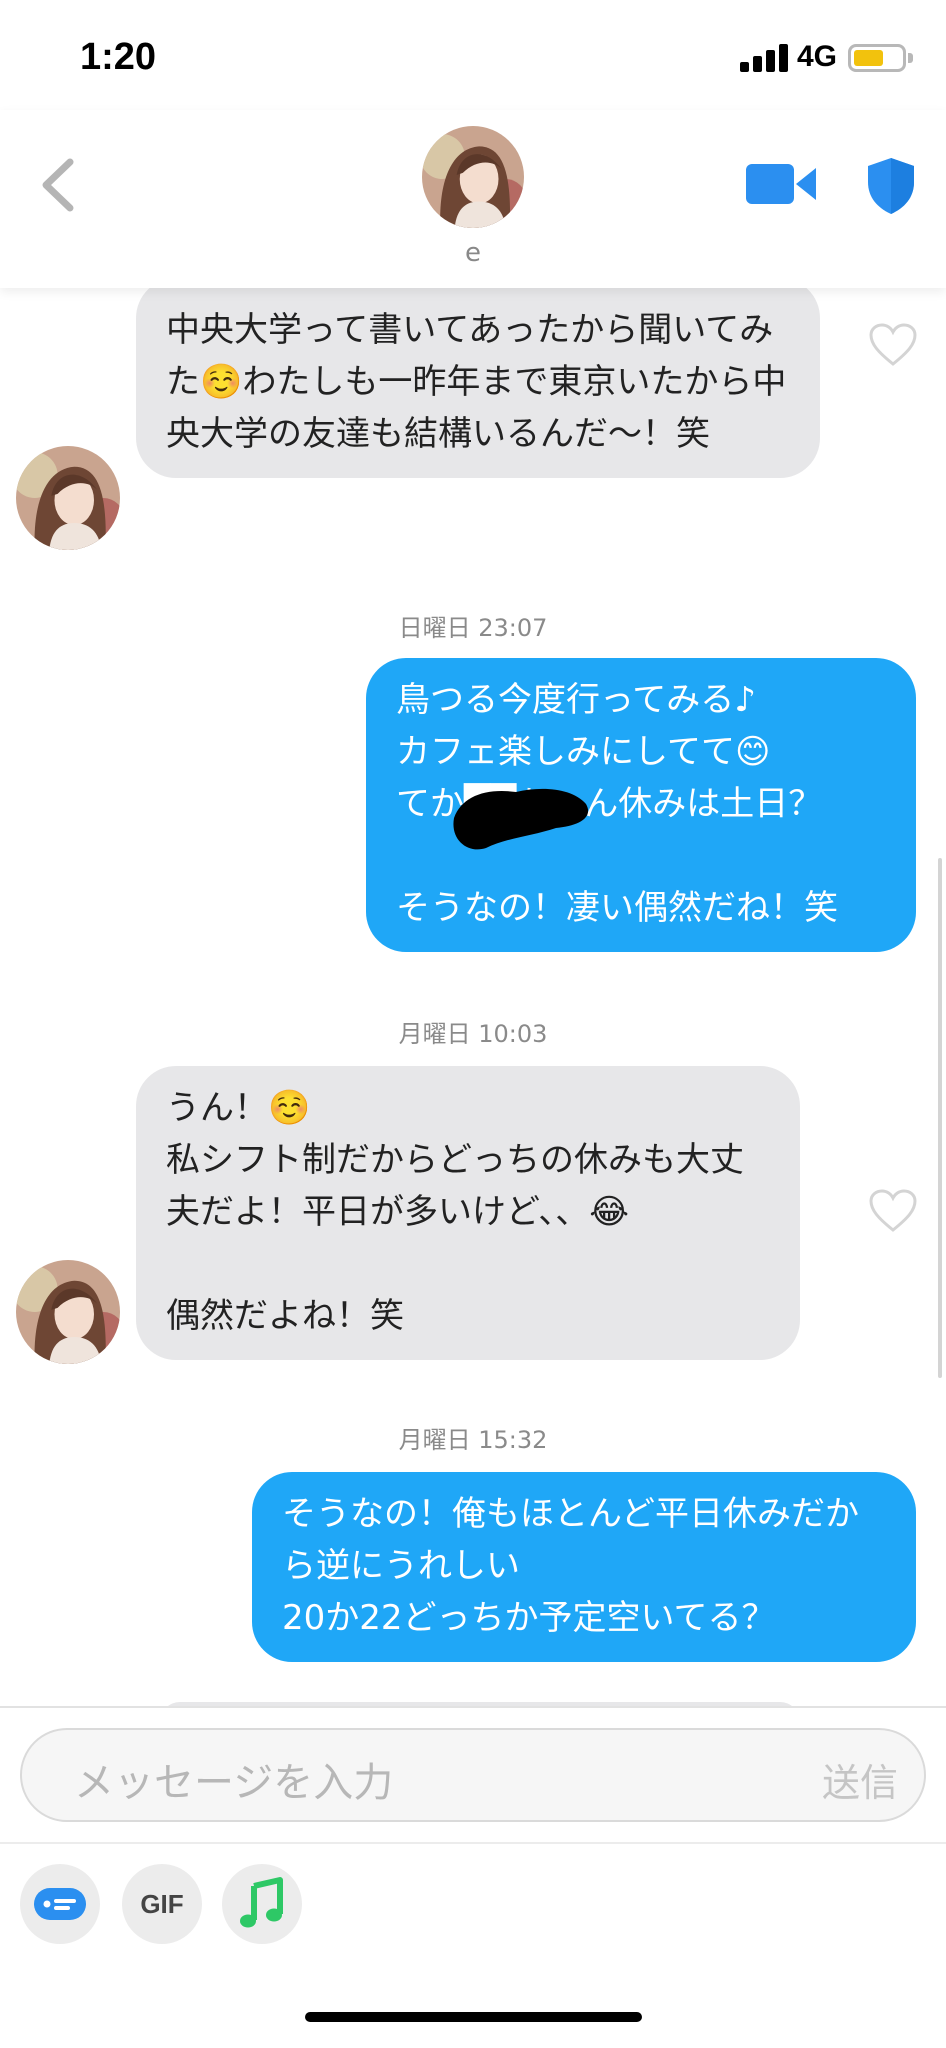 Image resolution: width=946 pixels, height=2048 pixels. What do you see at coordinates (473, 1440) in the screenshot?
I see `message-timestamp: 月曜日 15:32` at bounding box center [473, 1440].